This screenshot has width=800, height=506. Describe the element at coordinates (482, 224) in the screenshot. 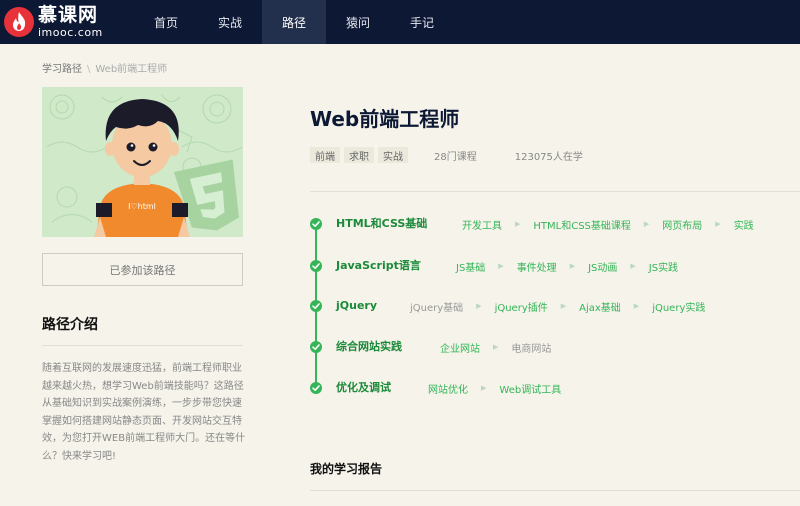

I see `course-link: 开发工具` at that location.